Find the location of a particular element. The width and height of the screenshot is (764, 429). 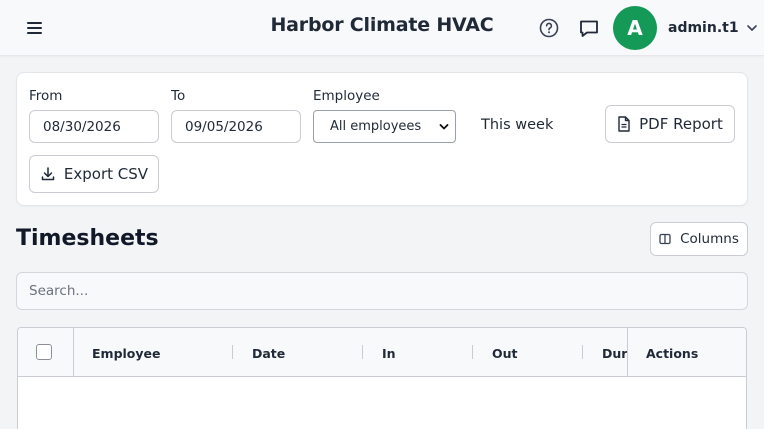

user-menu: admin.t1 is located at coordinates (713, 28).